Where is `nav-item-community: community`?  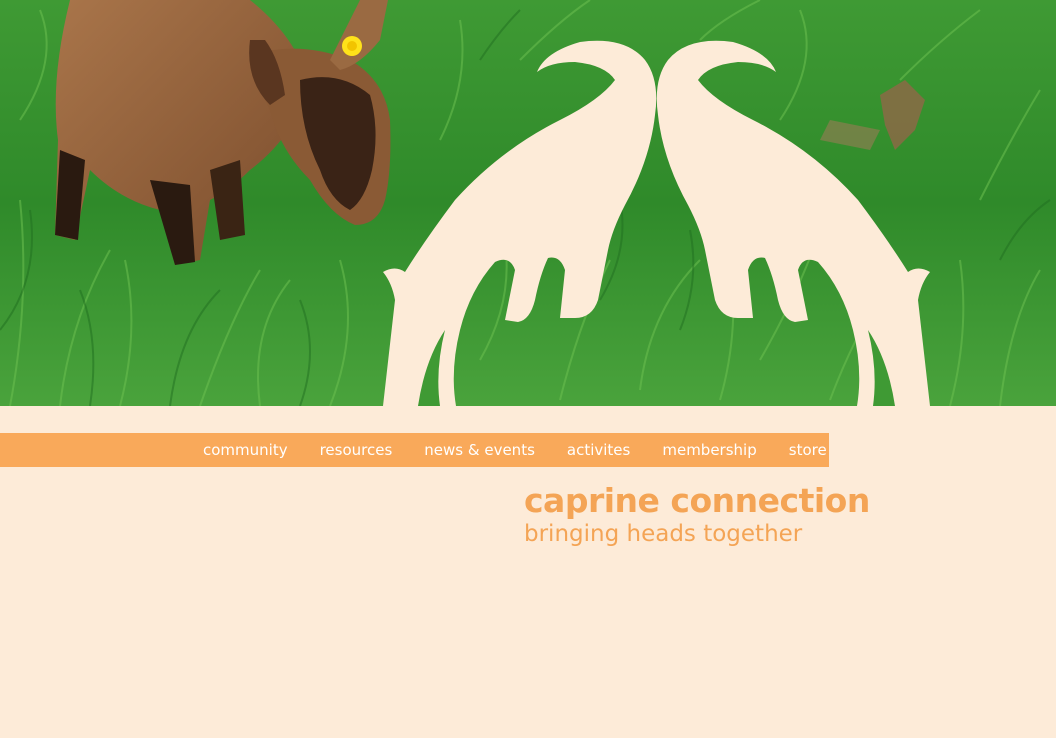
nav-item-community: community is located at coordinates (245, 450).